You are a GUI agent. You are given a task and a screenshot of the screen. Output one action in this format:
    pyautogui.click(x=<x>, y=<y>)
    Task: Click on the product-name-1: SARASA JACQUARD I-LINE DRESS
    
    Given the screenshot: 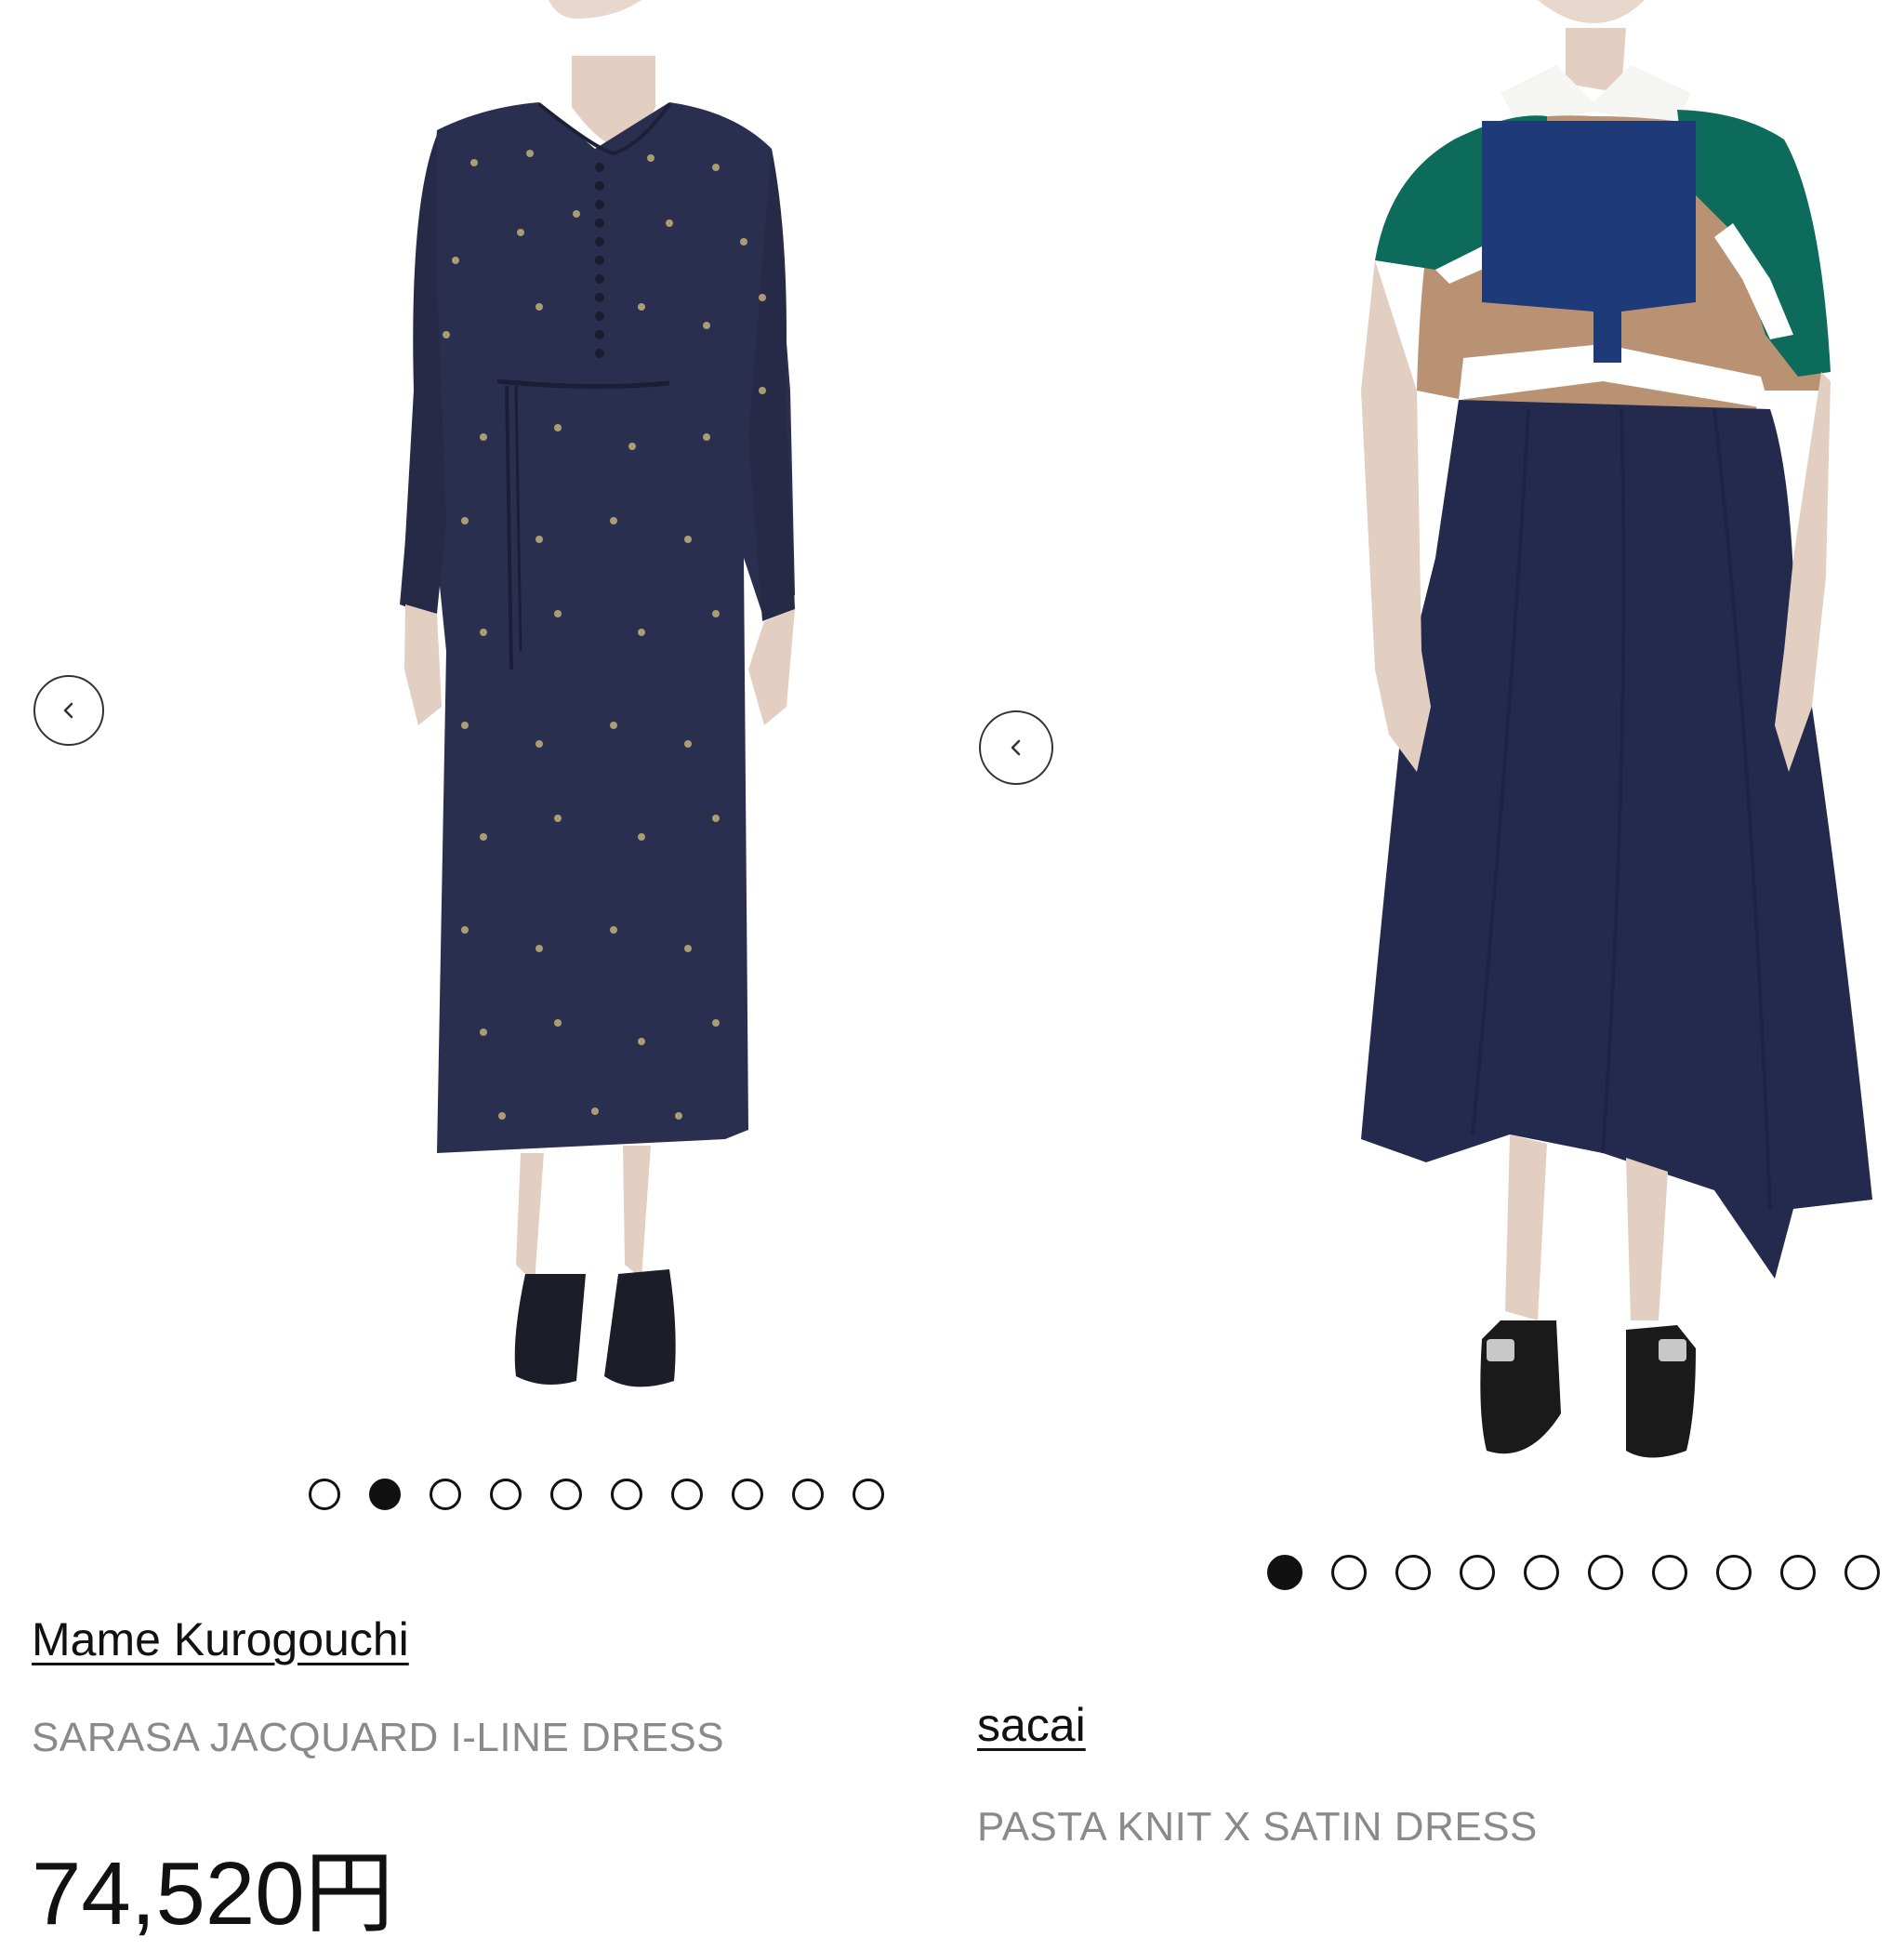 What is the action you would take?
    pyautogui.click(x=378, y=1737)
    